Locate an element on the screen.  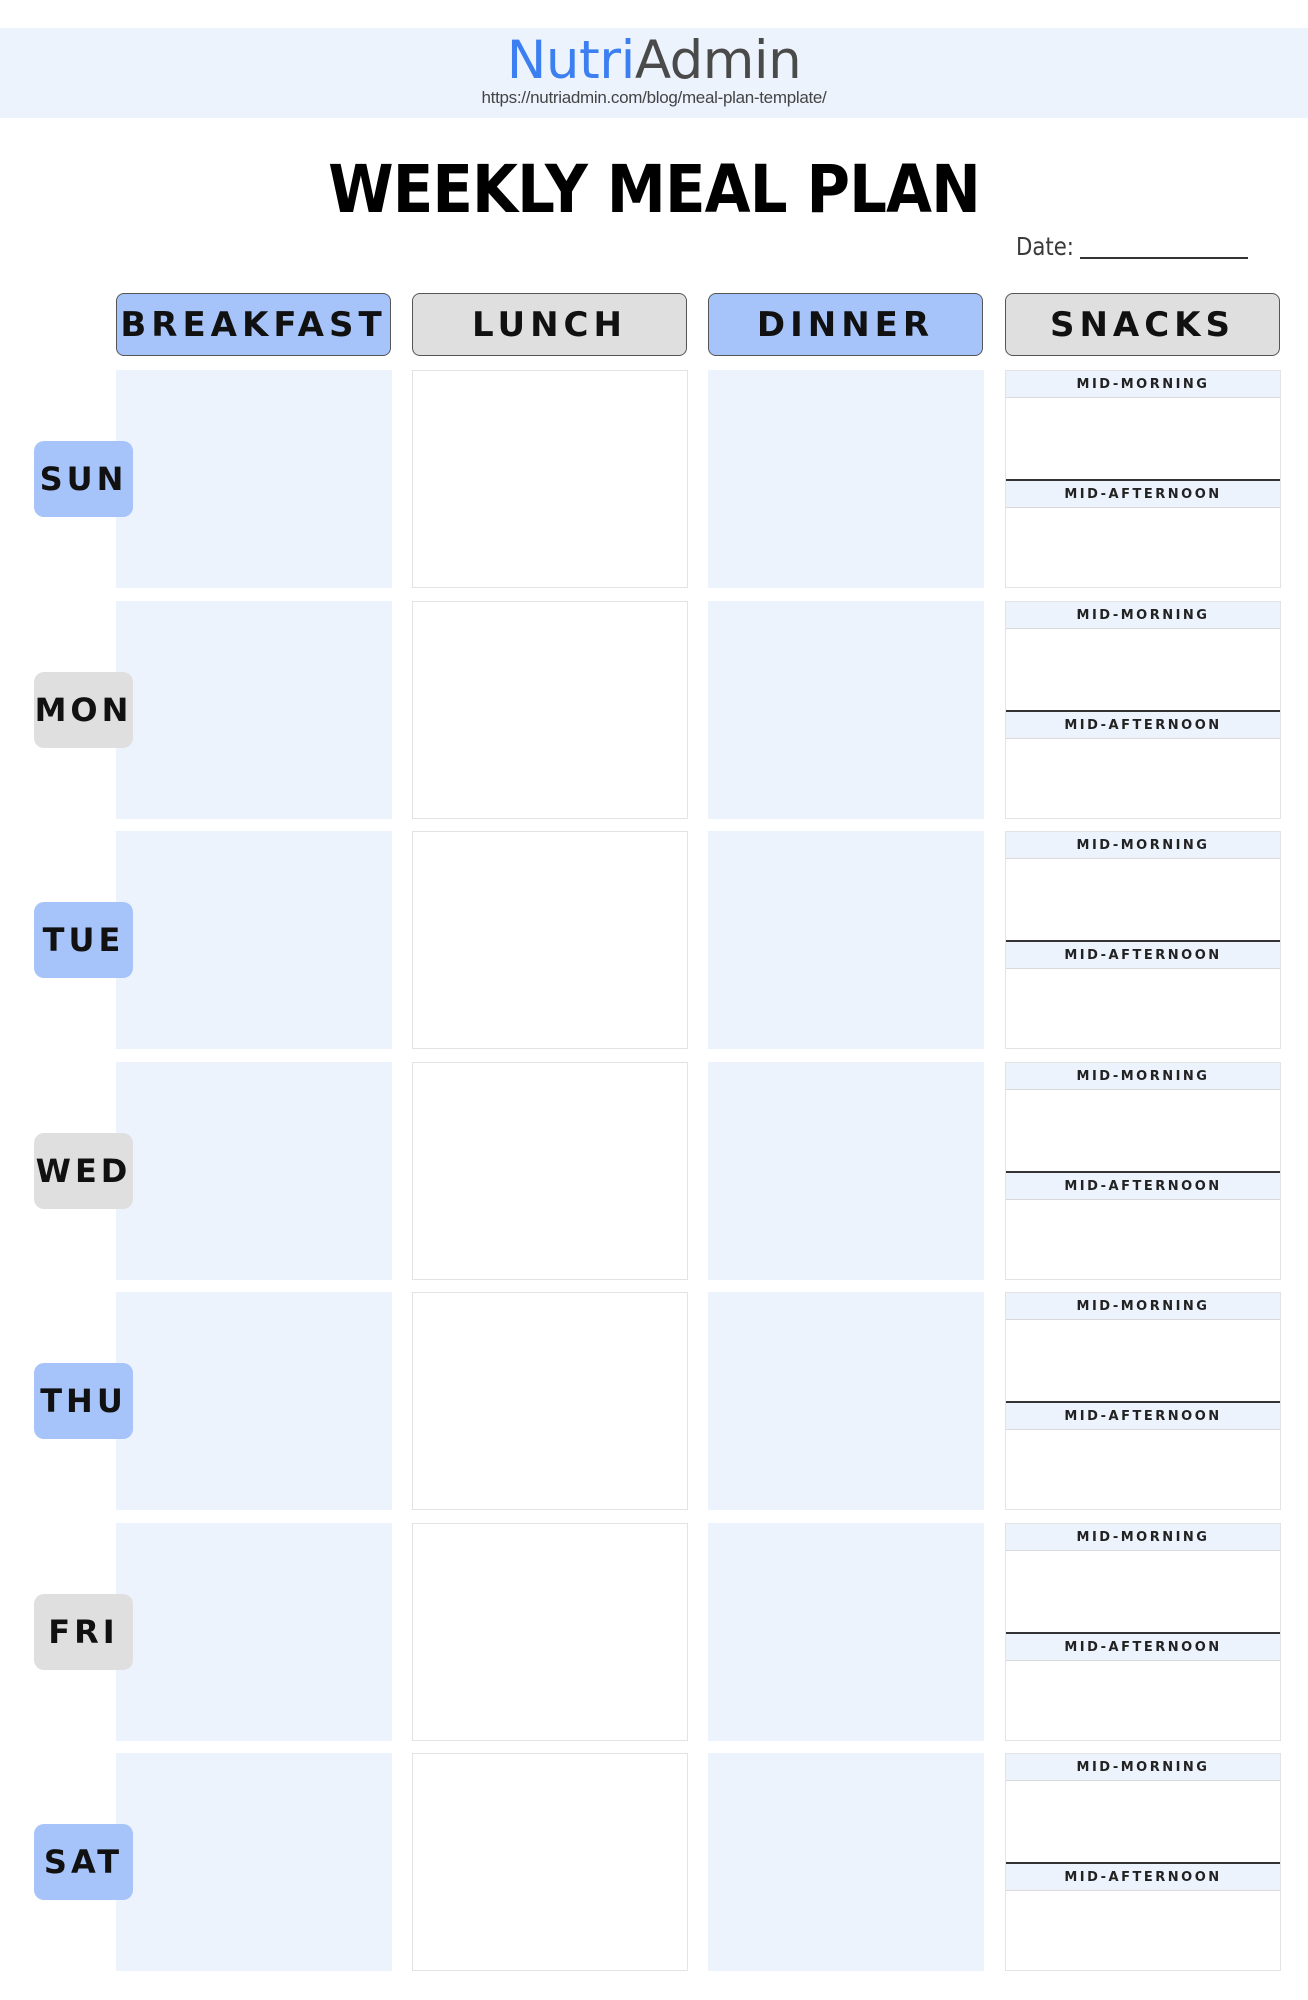
mon-snacks-cell: MID-MORNING MID-AFTERNOON is located at coordinates (1143, 710).